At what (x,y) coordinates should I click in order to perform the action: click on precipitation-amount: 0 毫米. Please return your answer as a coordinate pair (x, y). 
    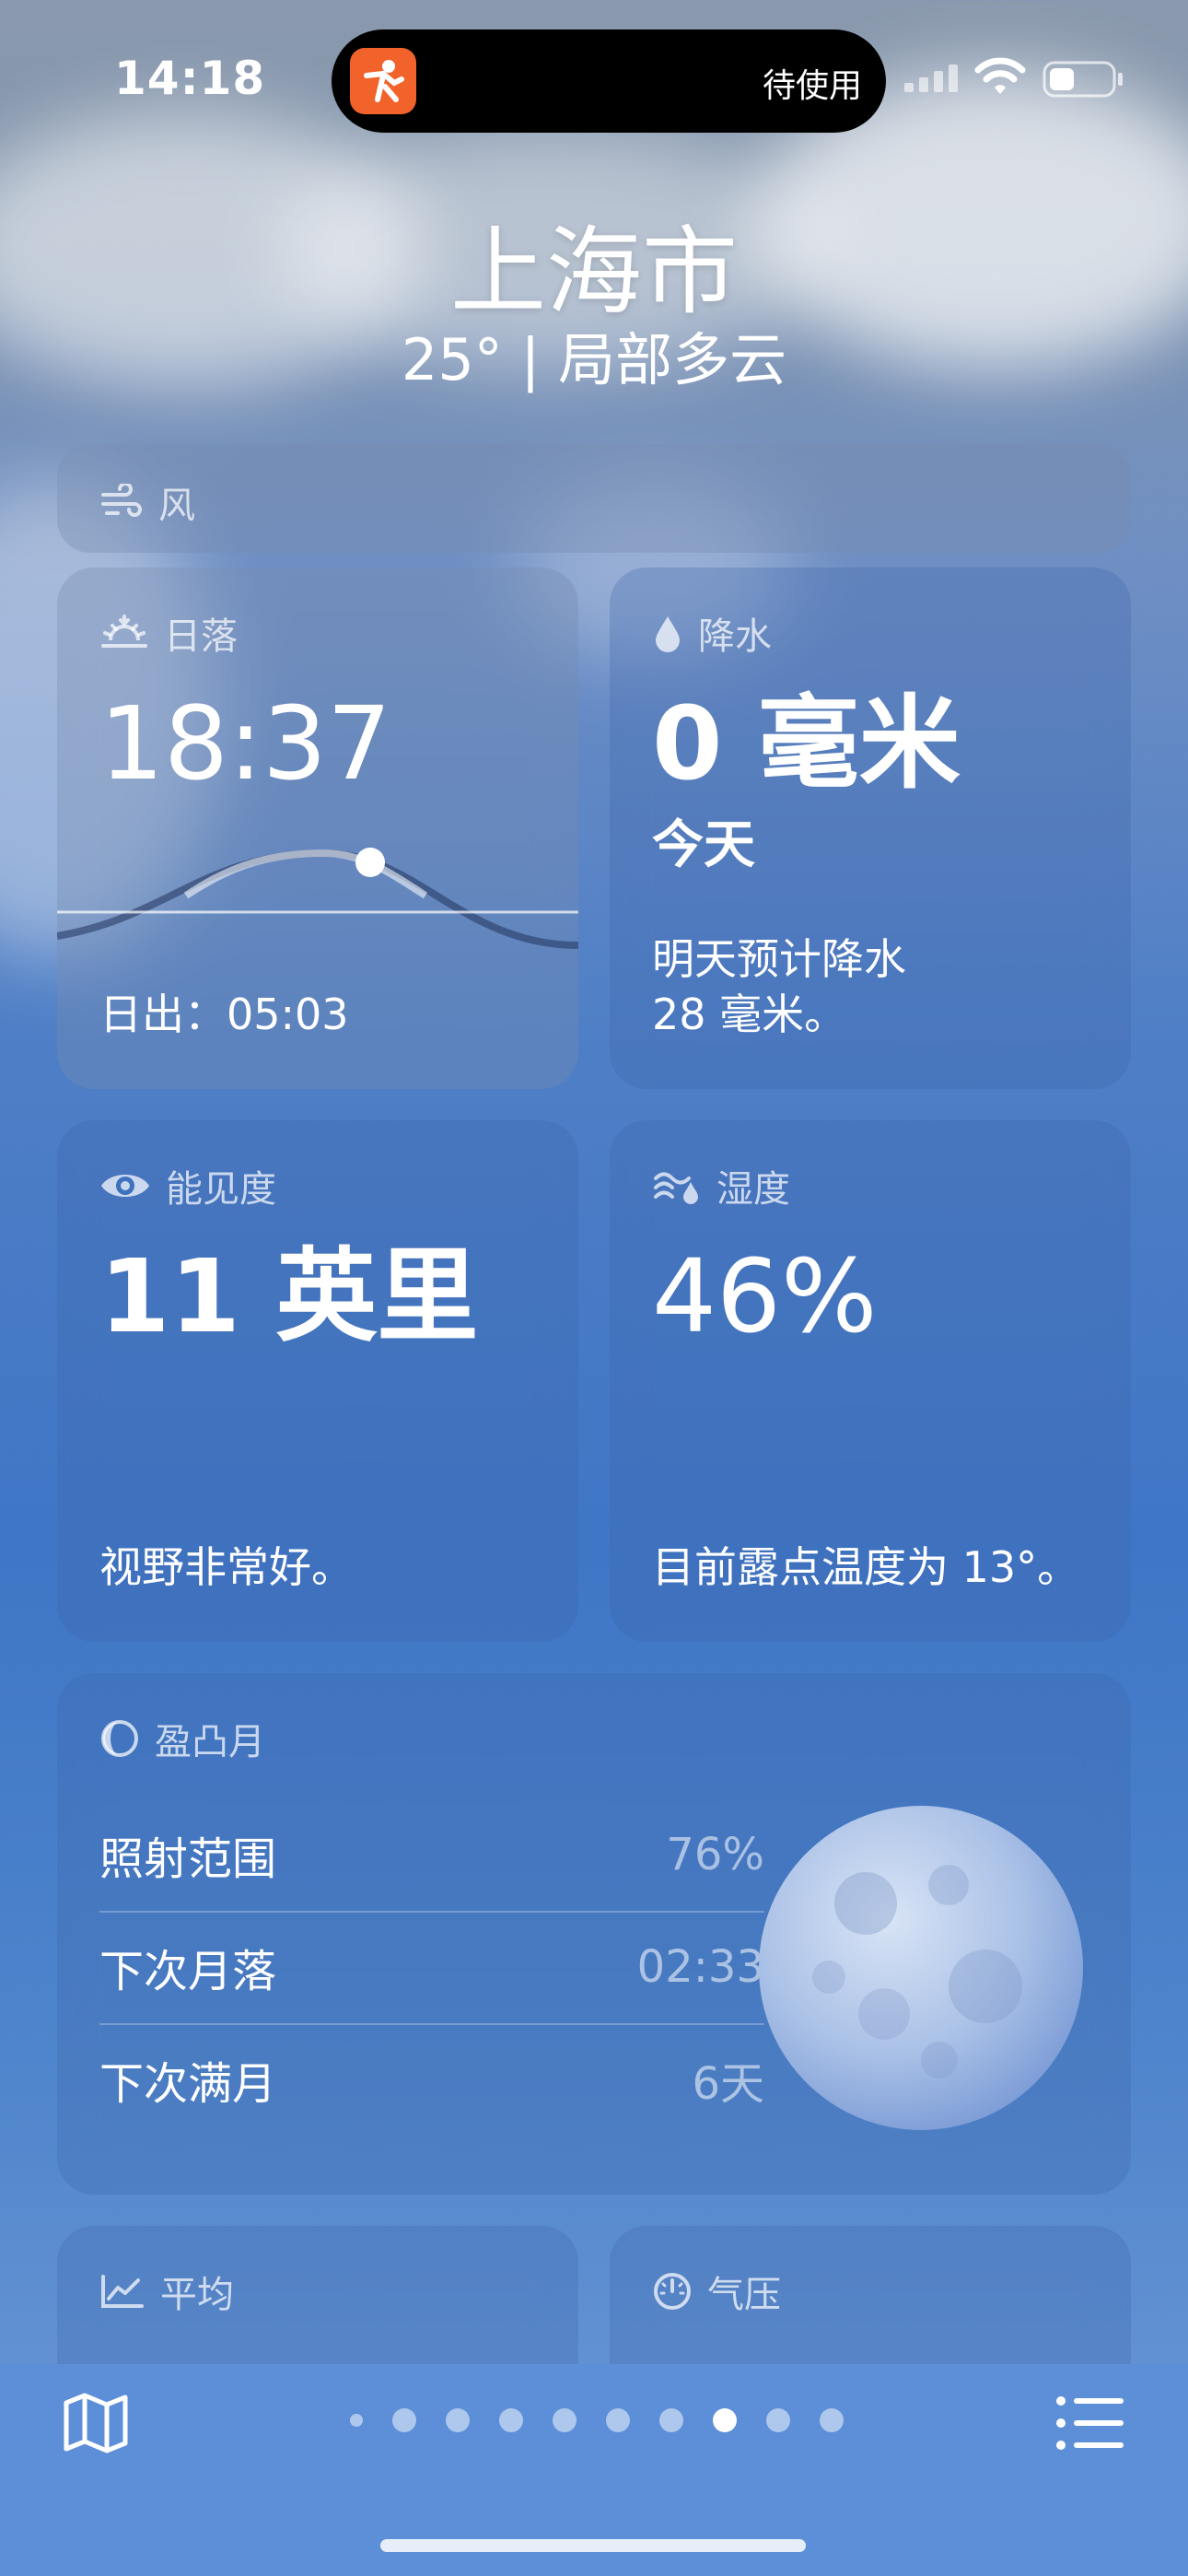
    Looking at the image, I should click on (806, 743).